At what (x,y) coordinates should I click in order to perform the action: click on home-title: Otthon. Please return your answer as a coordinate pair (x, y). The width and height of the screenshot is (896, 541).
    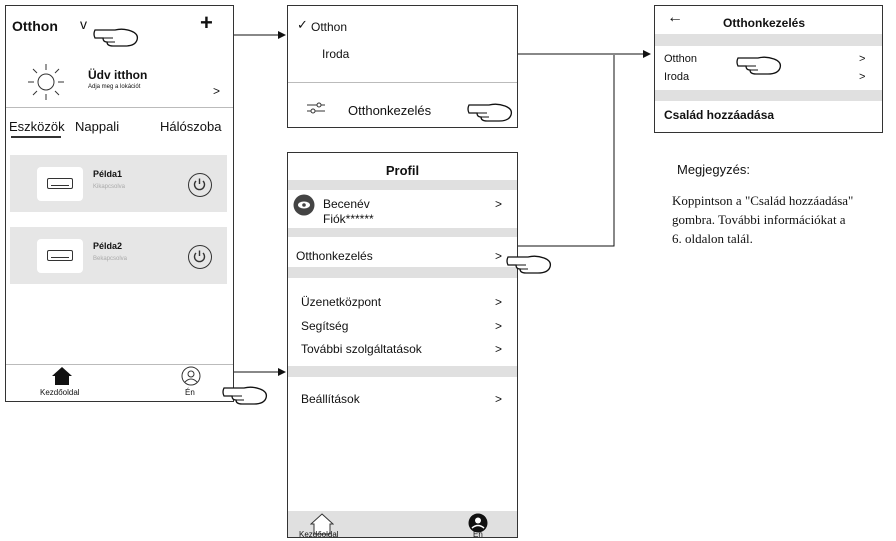
    Looking at the image, I should click on (35, 26).